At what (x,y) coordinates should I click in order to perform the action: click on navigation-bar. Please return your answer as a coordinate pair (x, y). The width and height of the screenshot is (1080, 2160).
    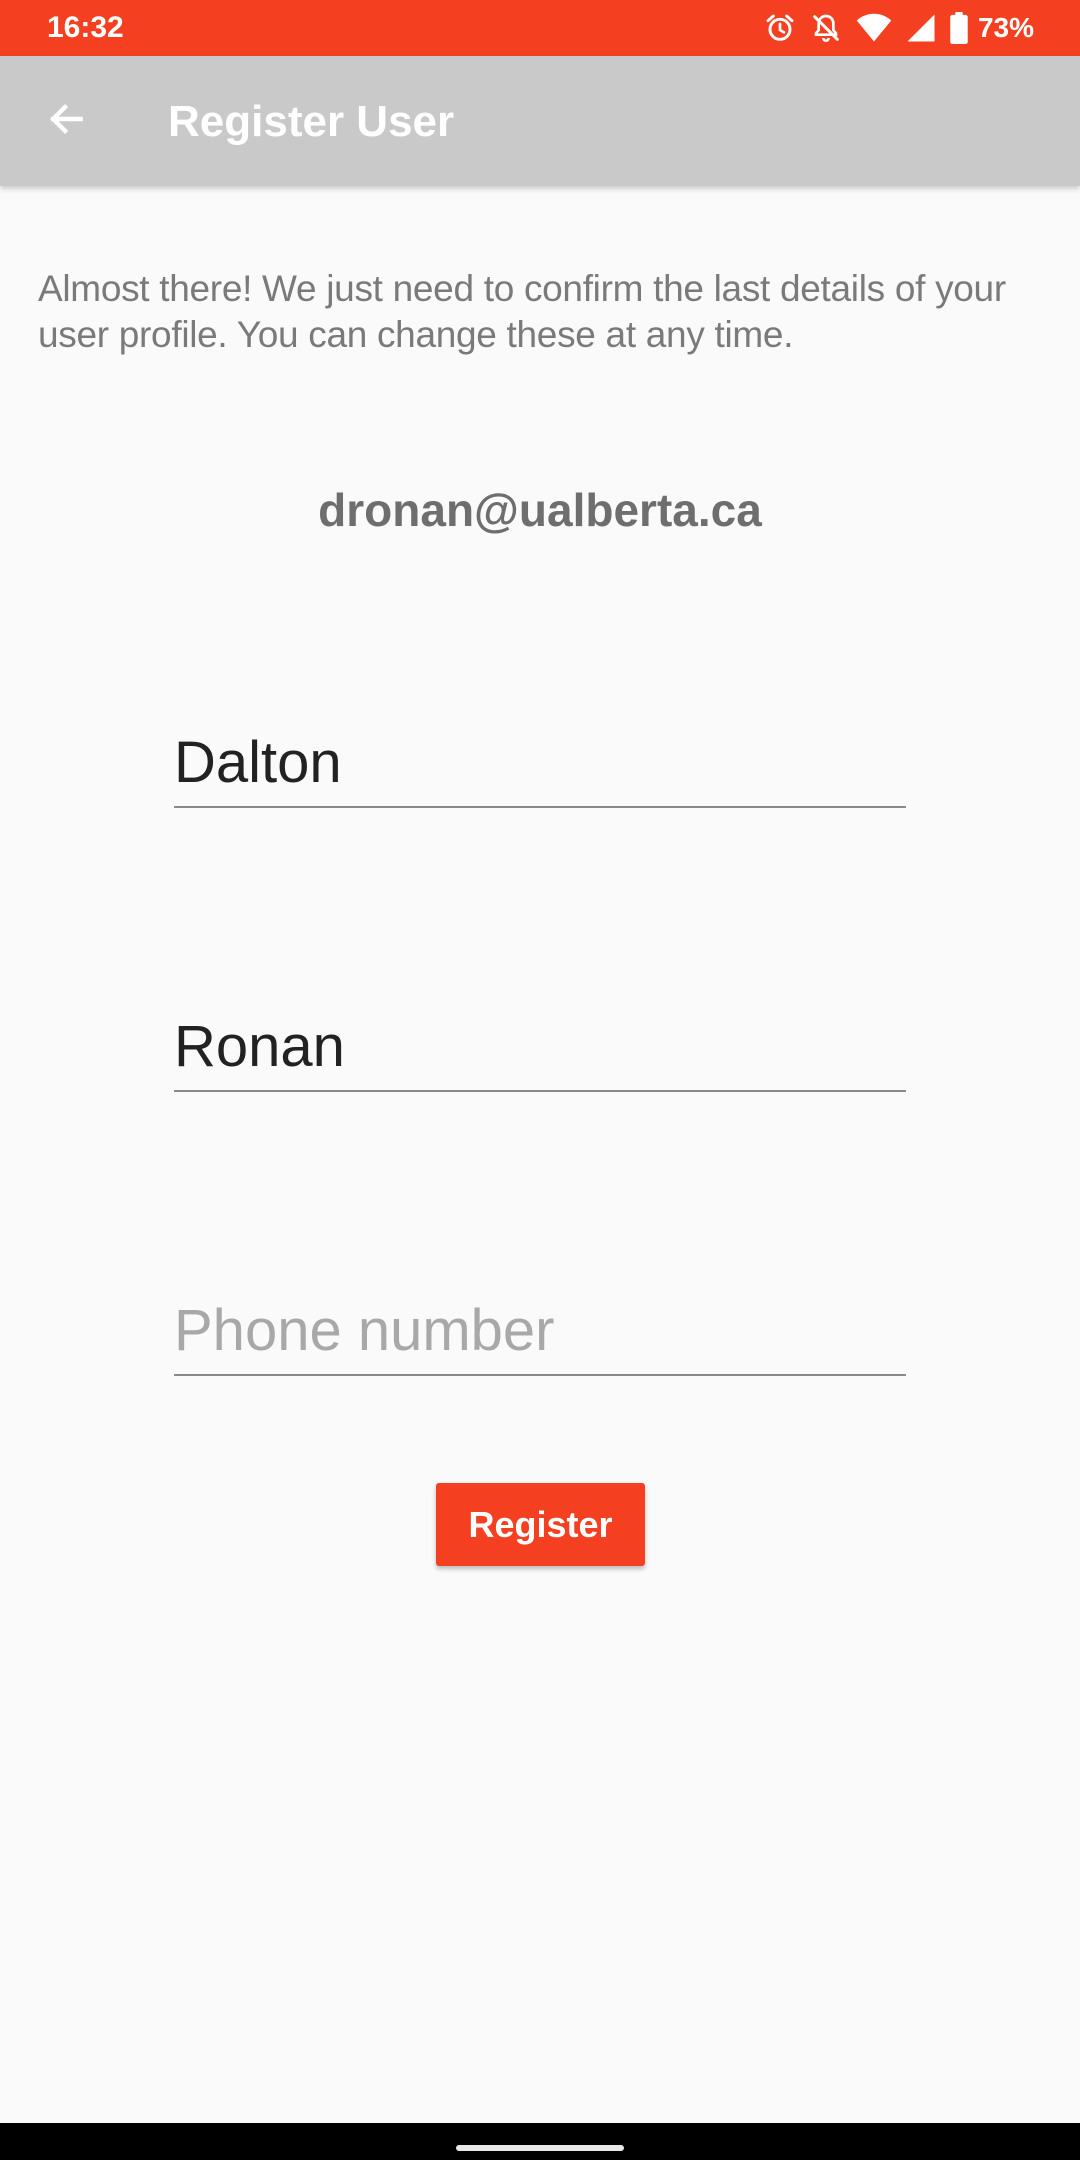
    Looking at the image, I should click on (540, 2141).